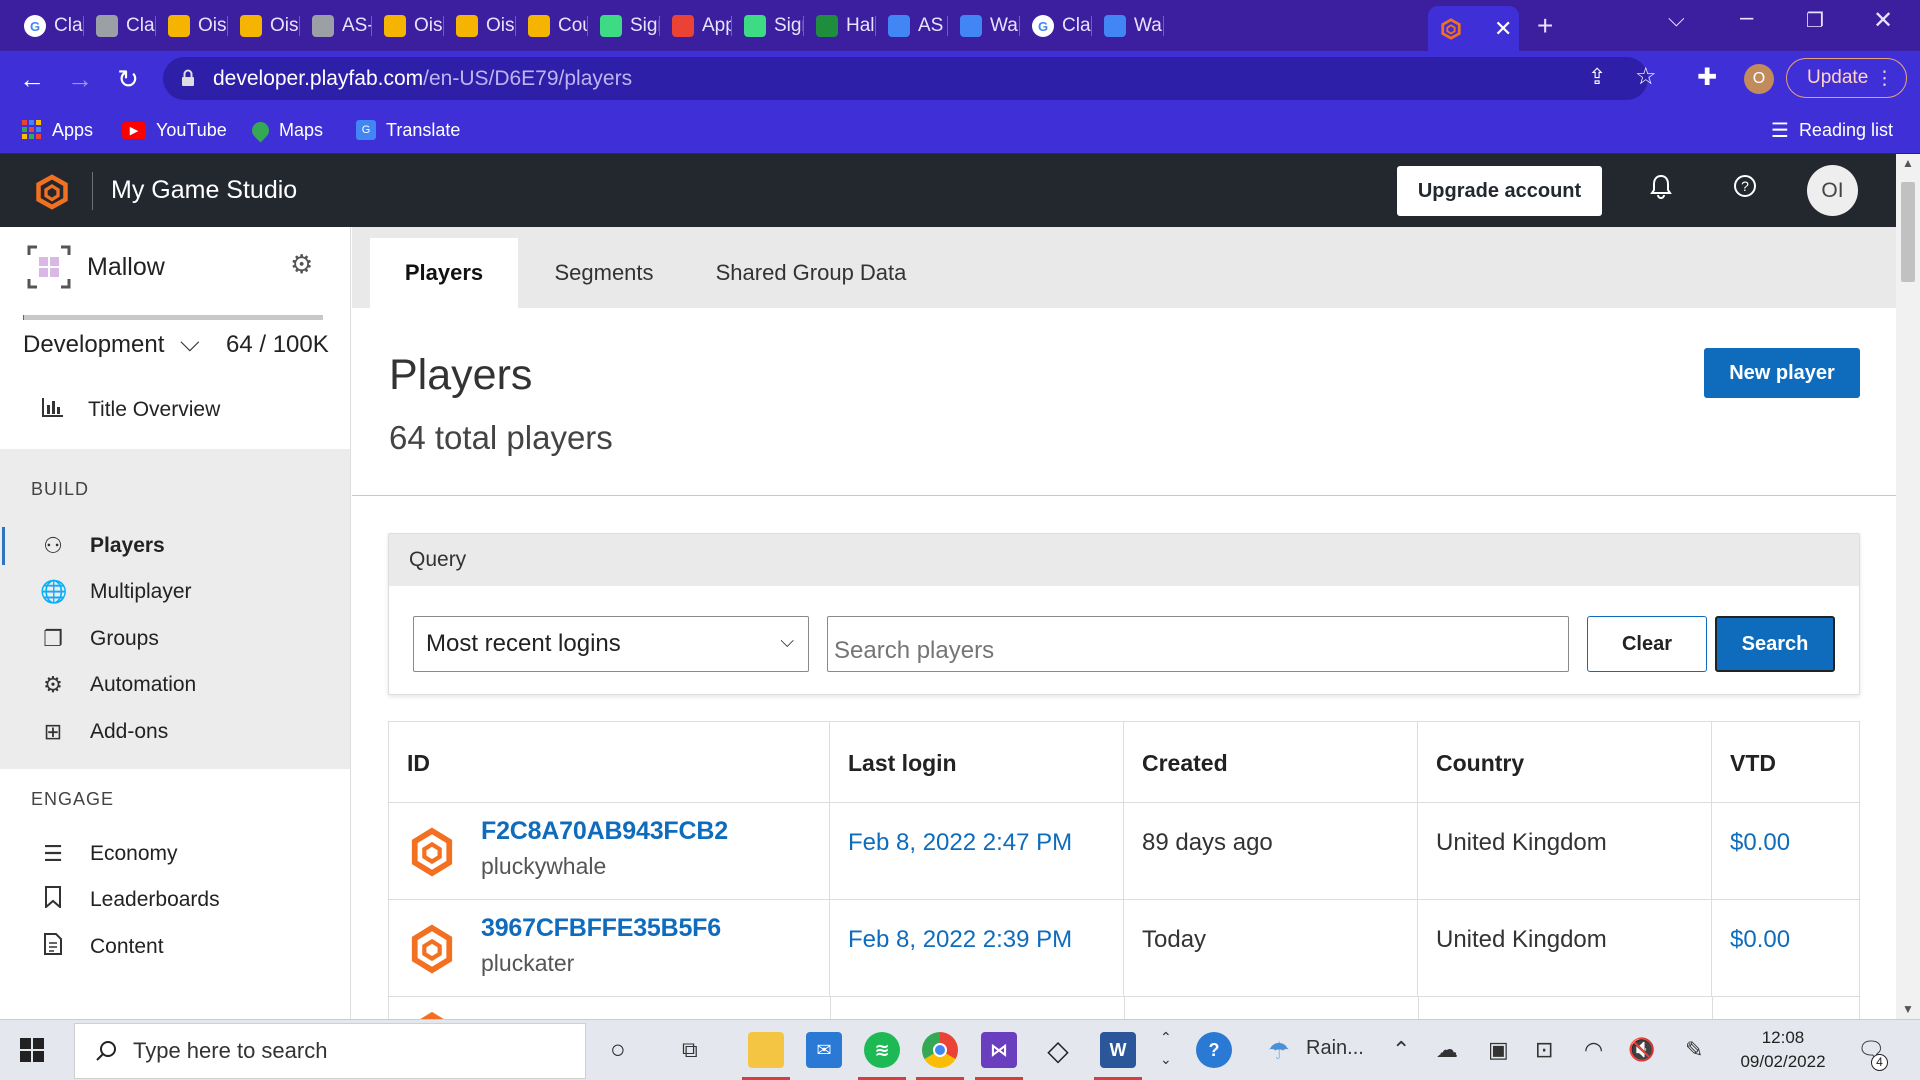 Image resolution: width=1920 pixels, height=1080 pixels. Describe the element at coordinates (408, 130) in the screenshot. I see `bookmark-translate: G Translate` at that location.